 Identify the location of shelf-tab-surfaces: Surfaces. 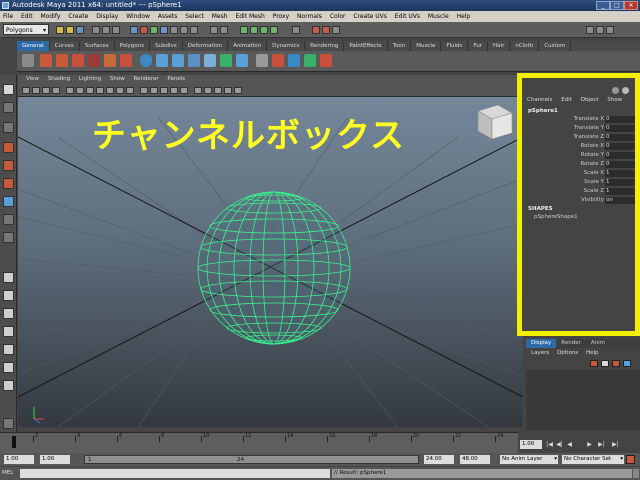
(97, 46).